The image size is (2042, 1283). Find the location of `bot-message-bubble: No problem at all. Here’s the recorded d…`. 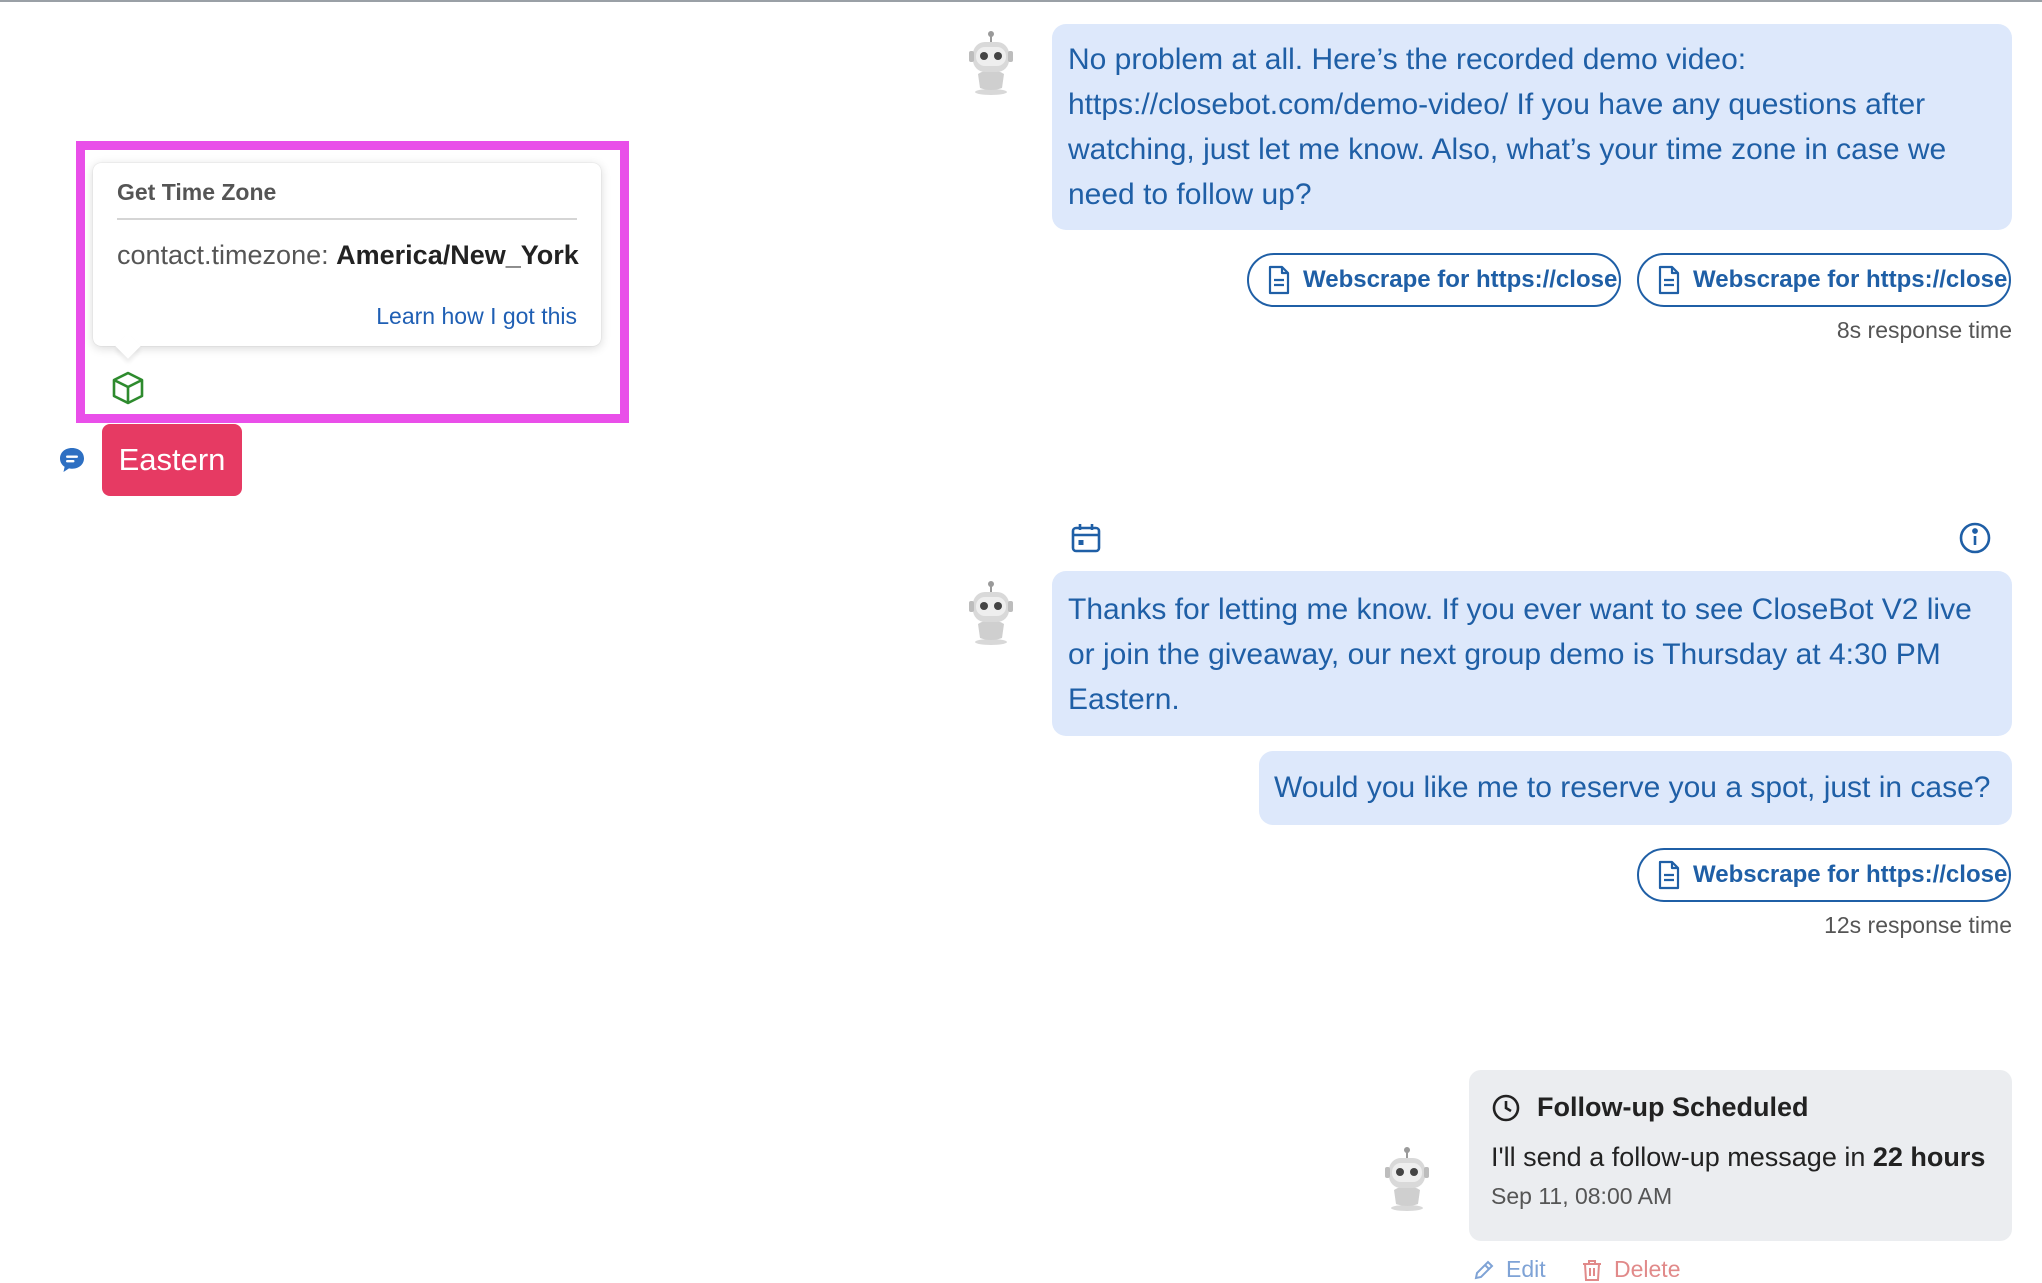

bot-message-bubble: No problem at all. Here’s the recorded d… is located at coordinates (1532, 127).